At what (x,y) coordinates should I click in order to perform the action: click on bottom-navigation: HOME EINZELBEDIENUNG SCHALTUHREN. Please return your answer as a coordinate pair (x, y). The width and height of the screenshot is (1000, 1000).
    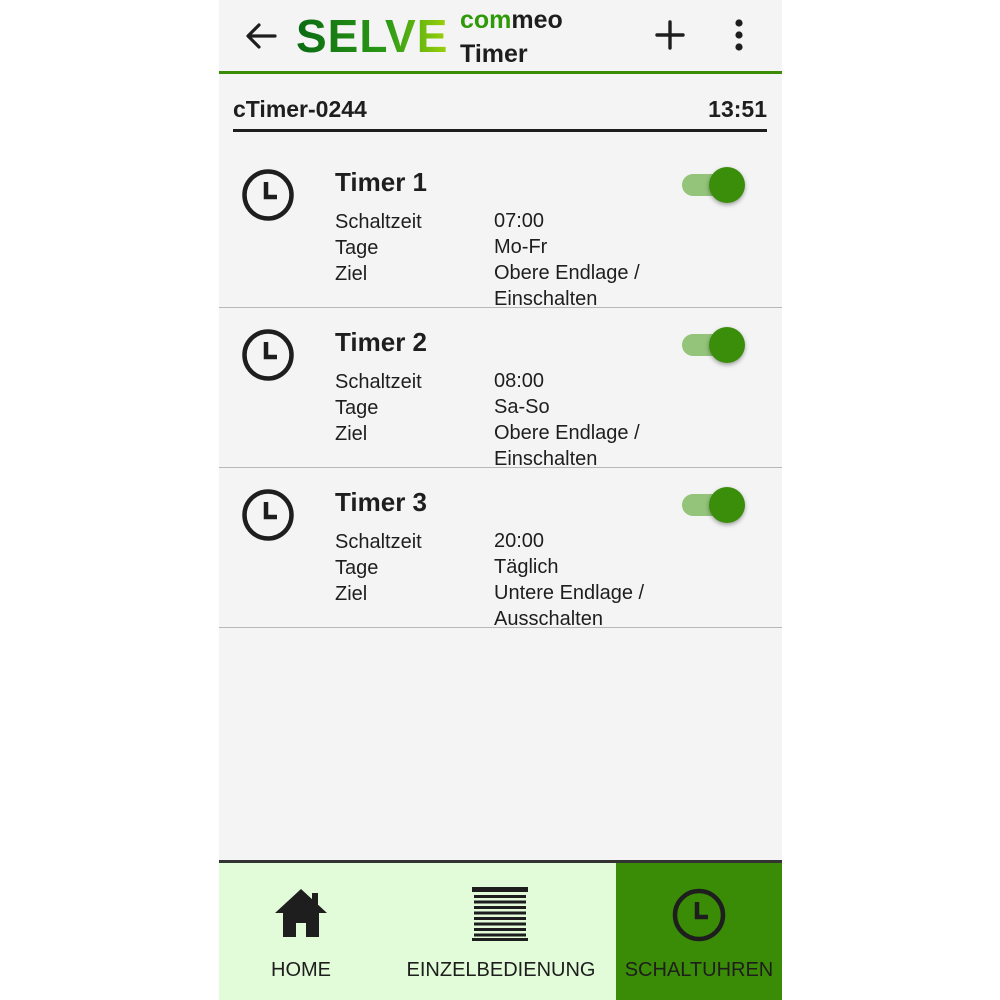
    Looking at the image, I should click on (500, 930).